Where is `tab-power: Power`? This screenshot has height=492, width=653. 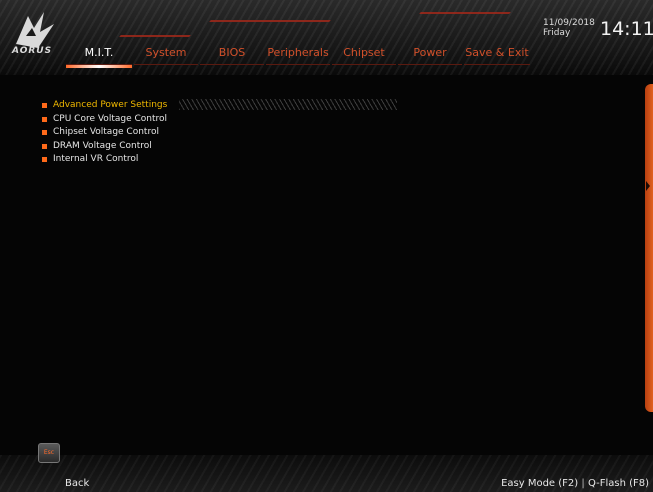
tab-power: Power is located at coordinates (430, 54).